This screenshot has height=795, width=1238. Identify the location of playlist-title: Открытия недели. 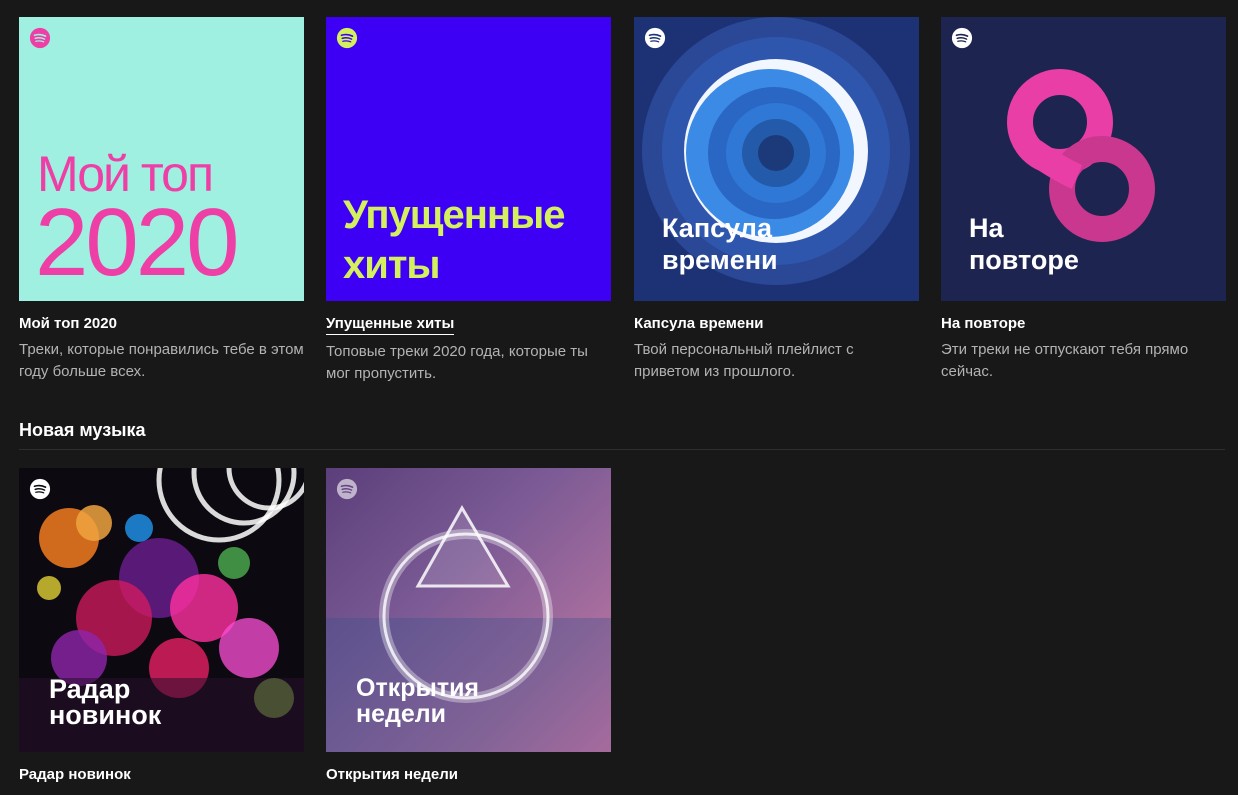
(392, 775).